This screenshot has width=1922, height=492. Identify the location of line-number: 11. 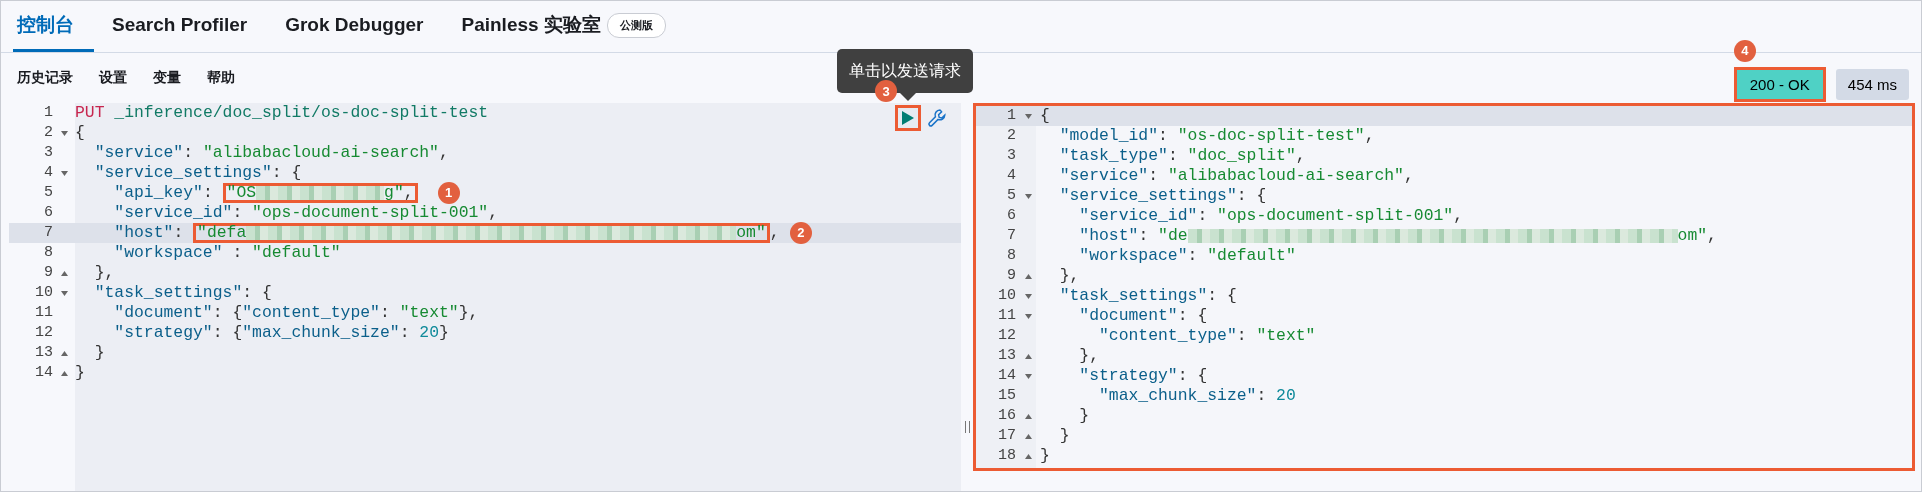
(43, 313).